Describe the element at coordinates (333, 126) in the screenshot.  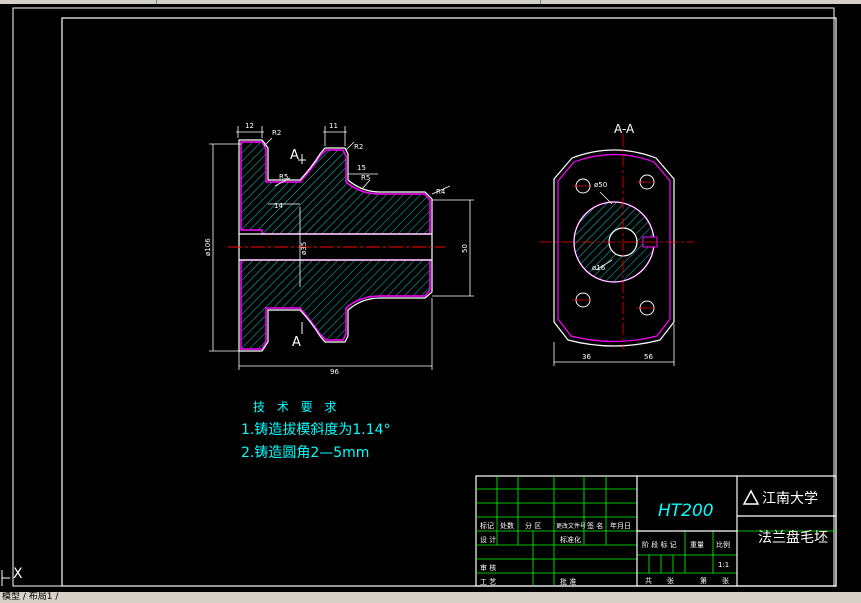
I see `dim-width-top-mid: 11` at that location.